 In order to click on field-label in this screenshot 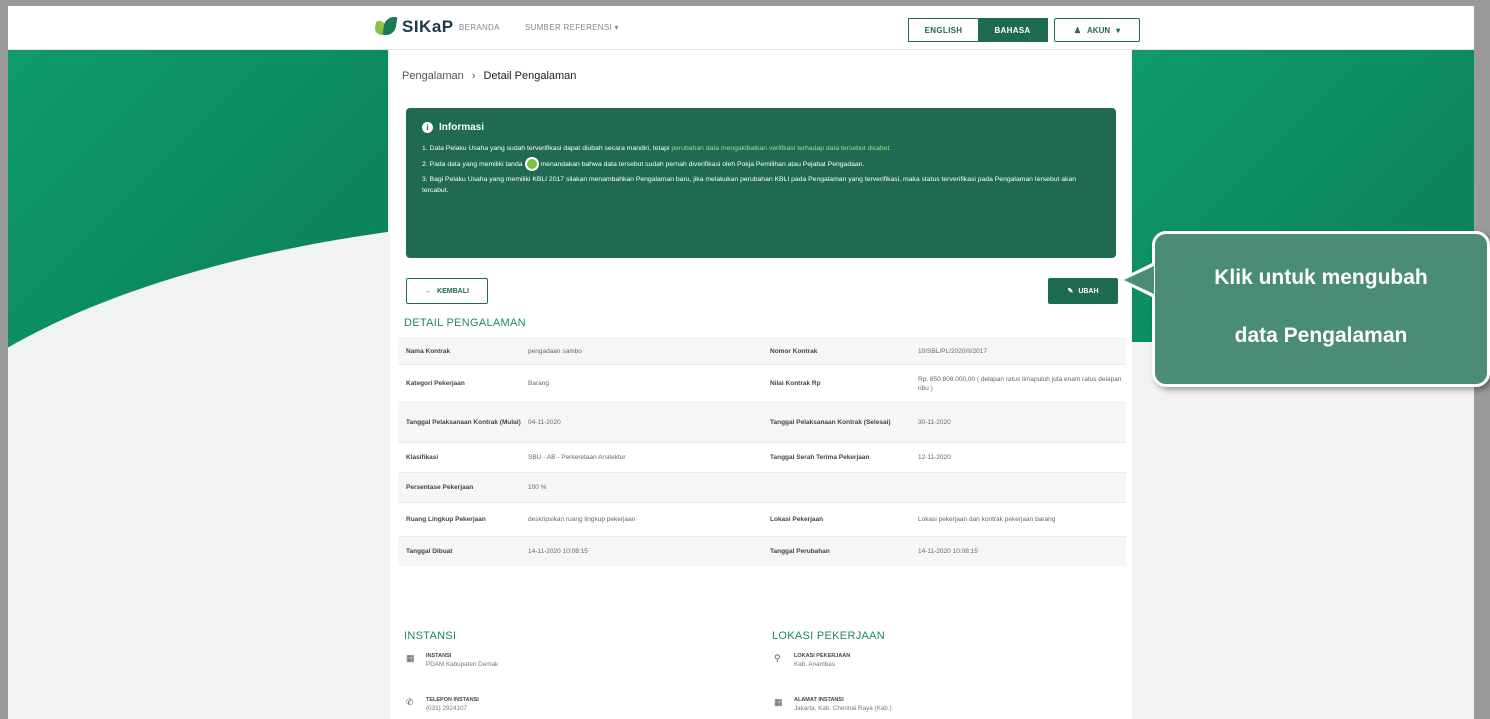, I will do `click(837, 487)`.